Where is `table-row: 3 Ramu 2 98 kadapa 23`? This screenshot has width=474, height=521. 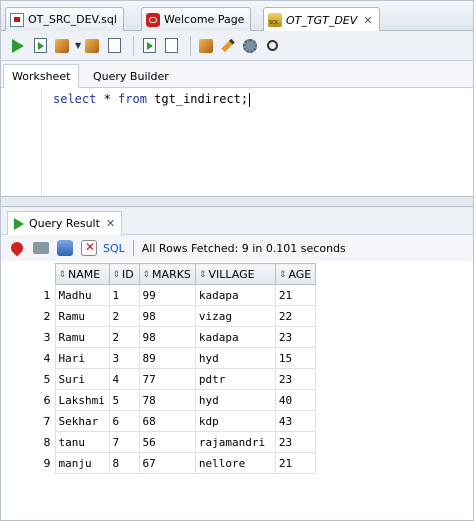
table-row: 3 Ramu 2 98 kadapa 23 is located at coordinates (163, 337).